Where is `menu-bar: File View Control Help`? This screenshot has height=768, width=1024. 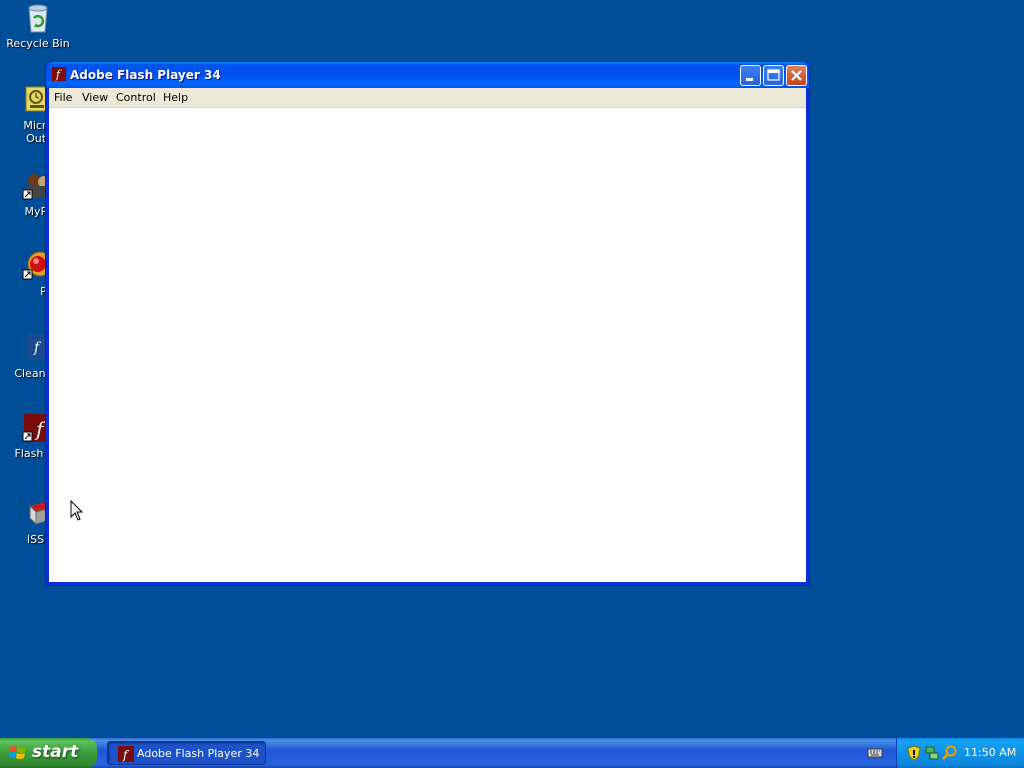
menu-bar: File View Control Help is located at coordinates (427, 97).